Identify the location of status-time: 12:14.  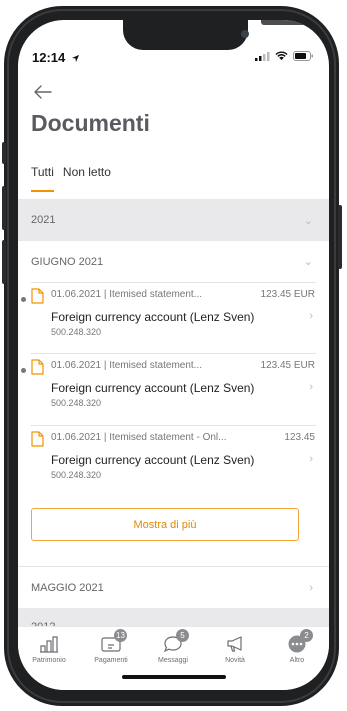
(56, 57).